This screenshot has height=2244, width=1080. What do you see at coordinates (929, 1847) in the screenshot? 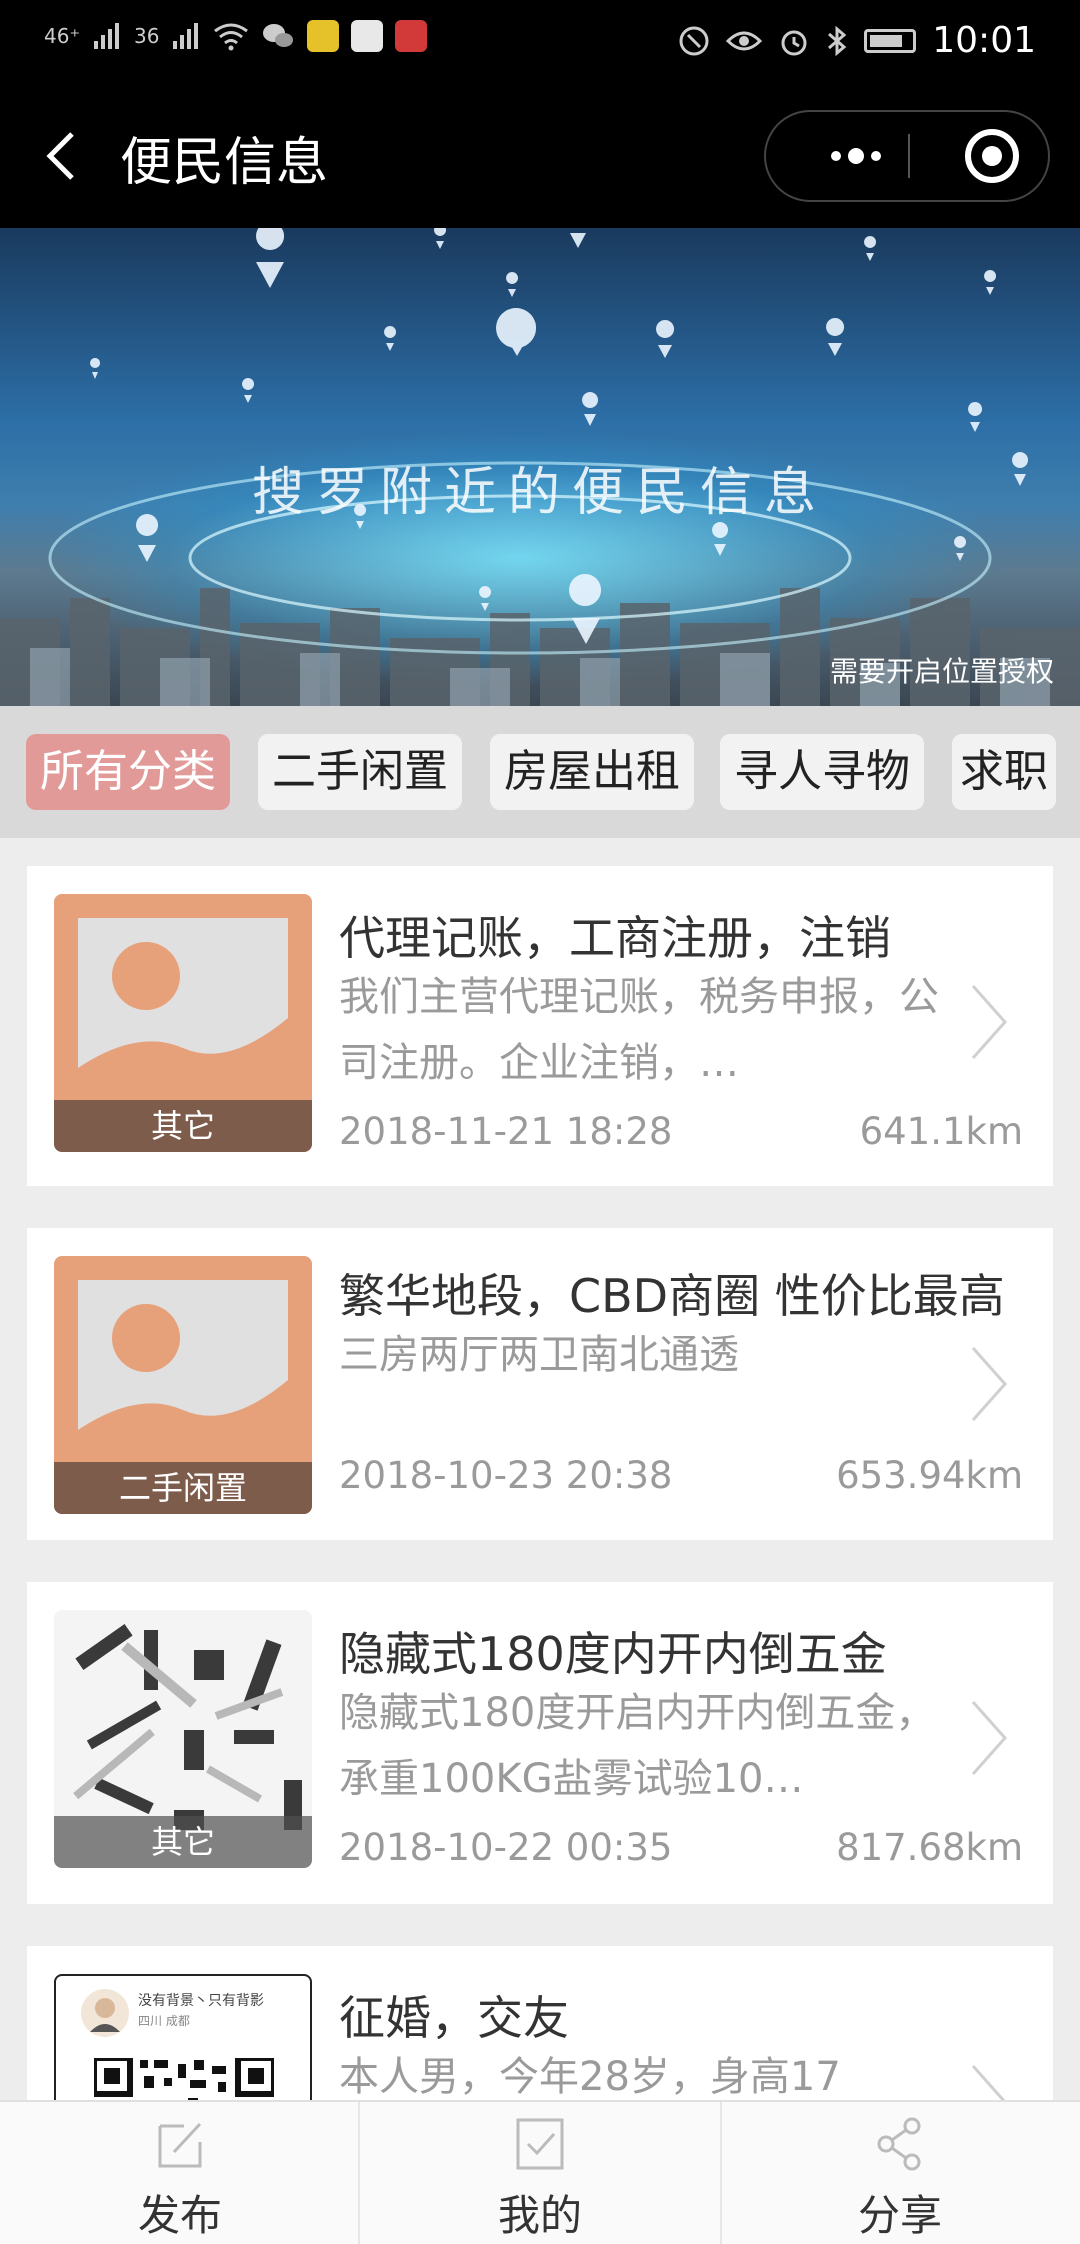
I see `item-distance: 817.68km` at bounding box center [929, 1847].